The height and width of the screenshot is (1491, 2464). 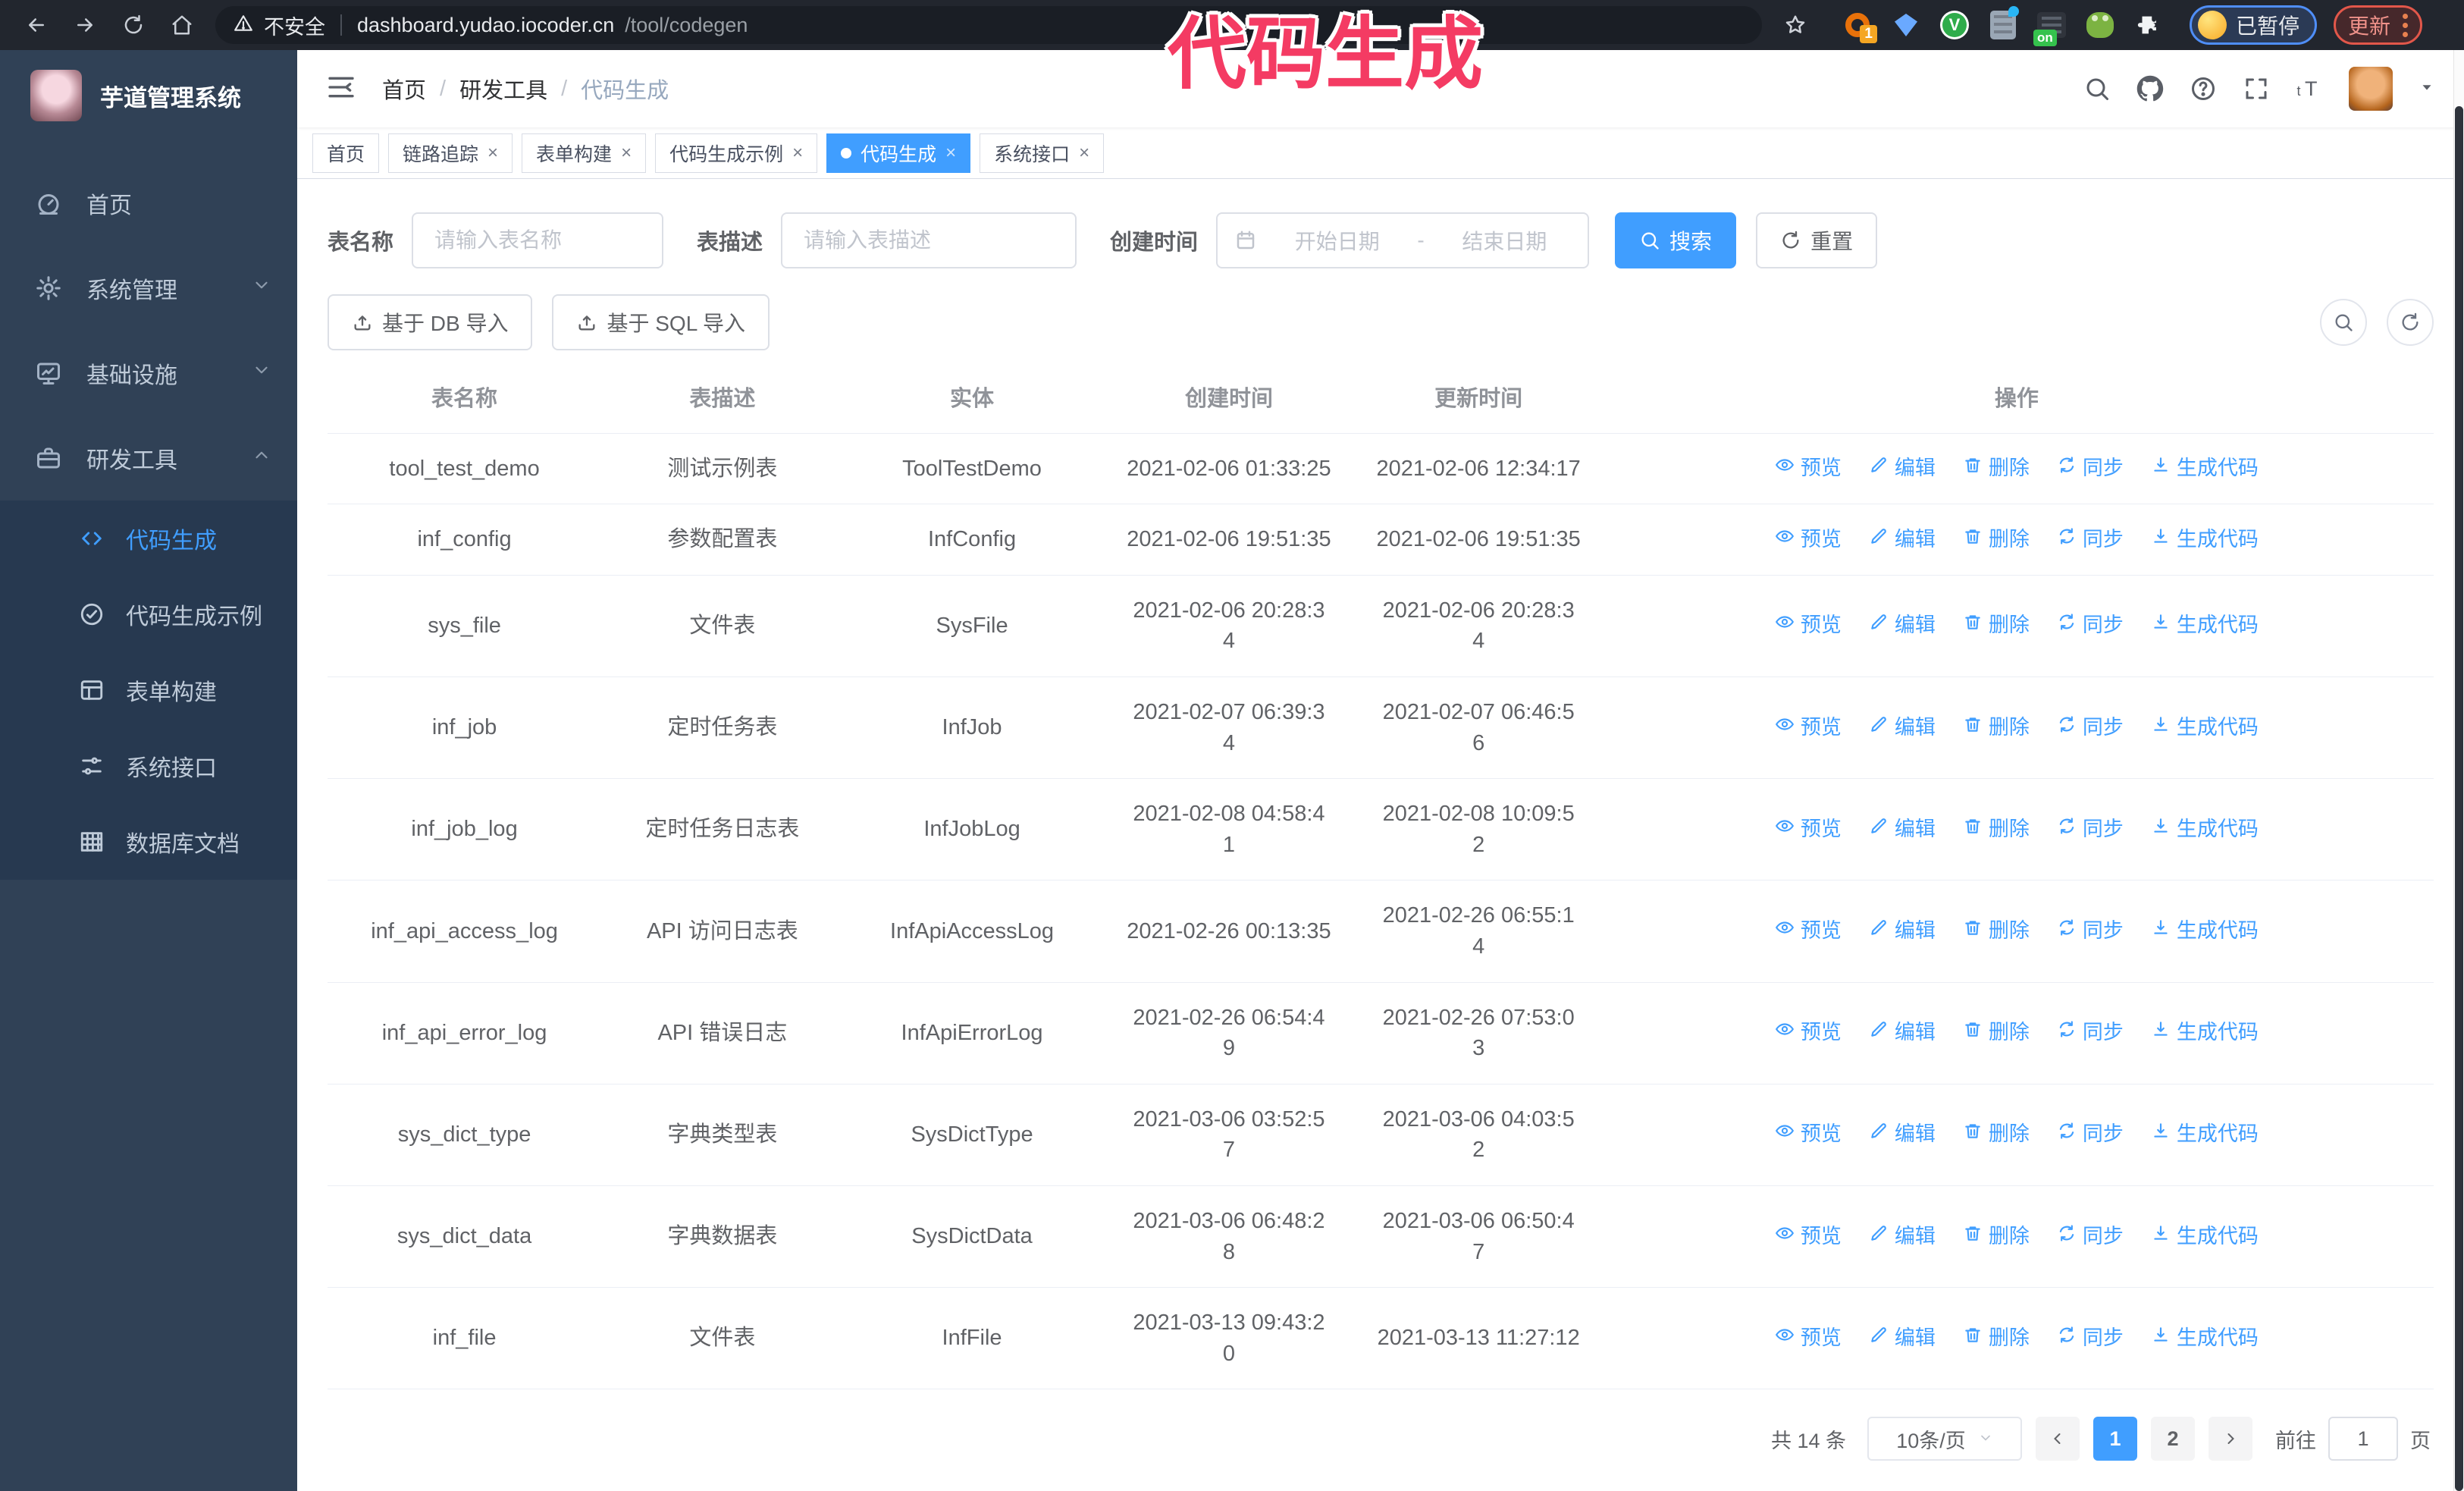 I want to click on breadcrumb-item: 首页, so click(x=404, y=89).